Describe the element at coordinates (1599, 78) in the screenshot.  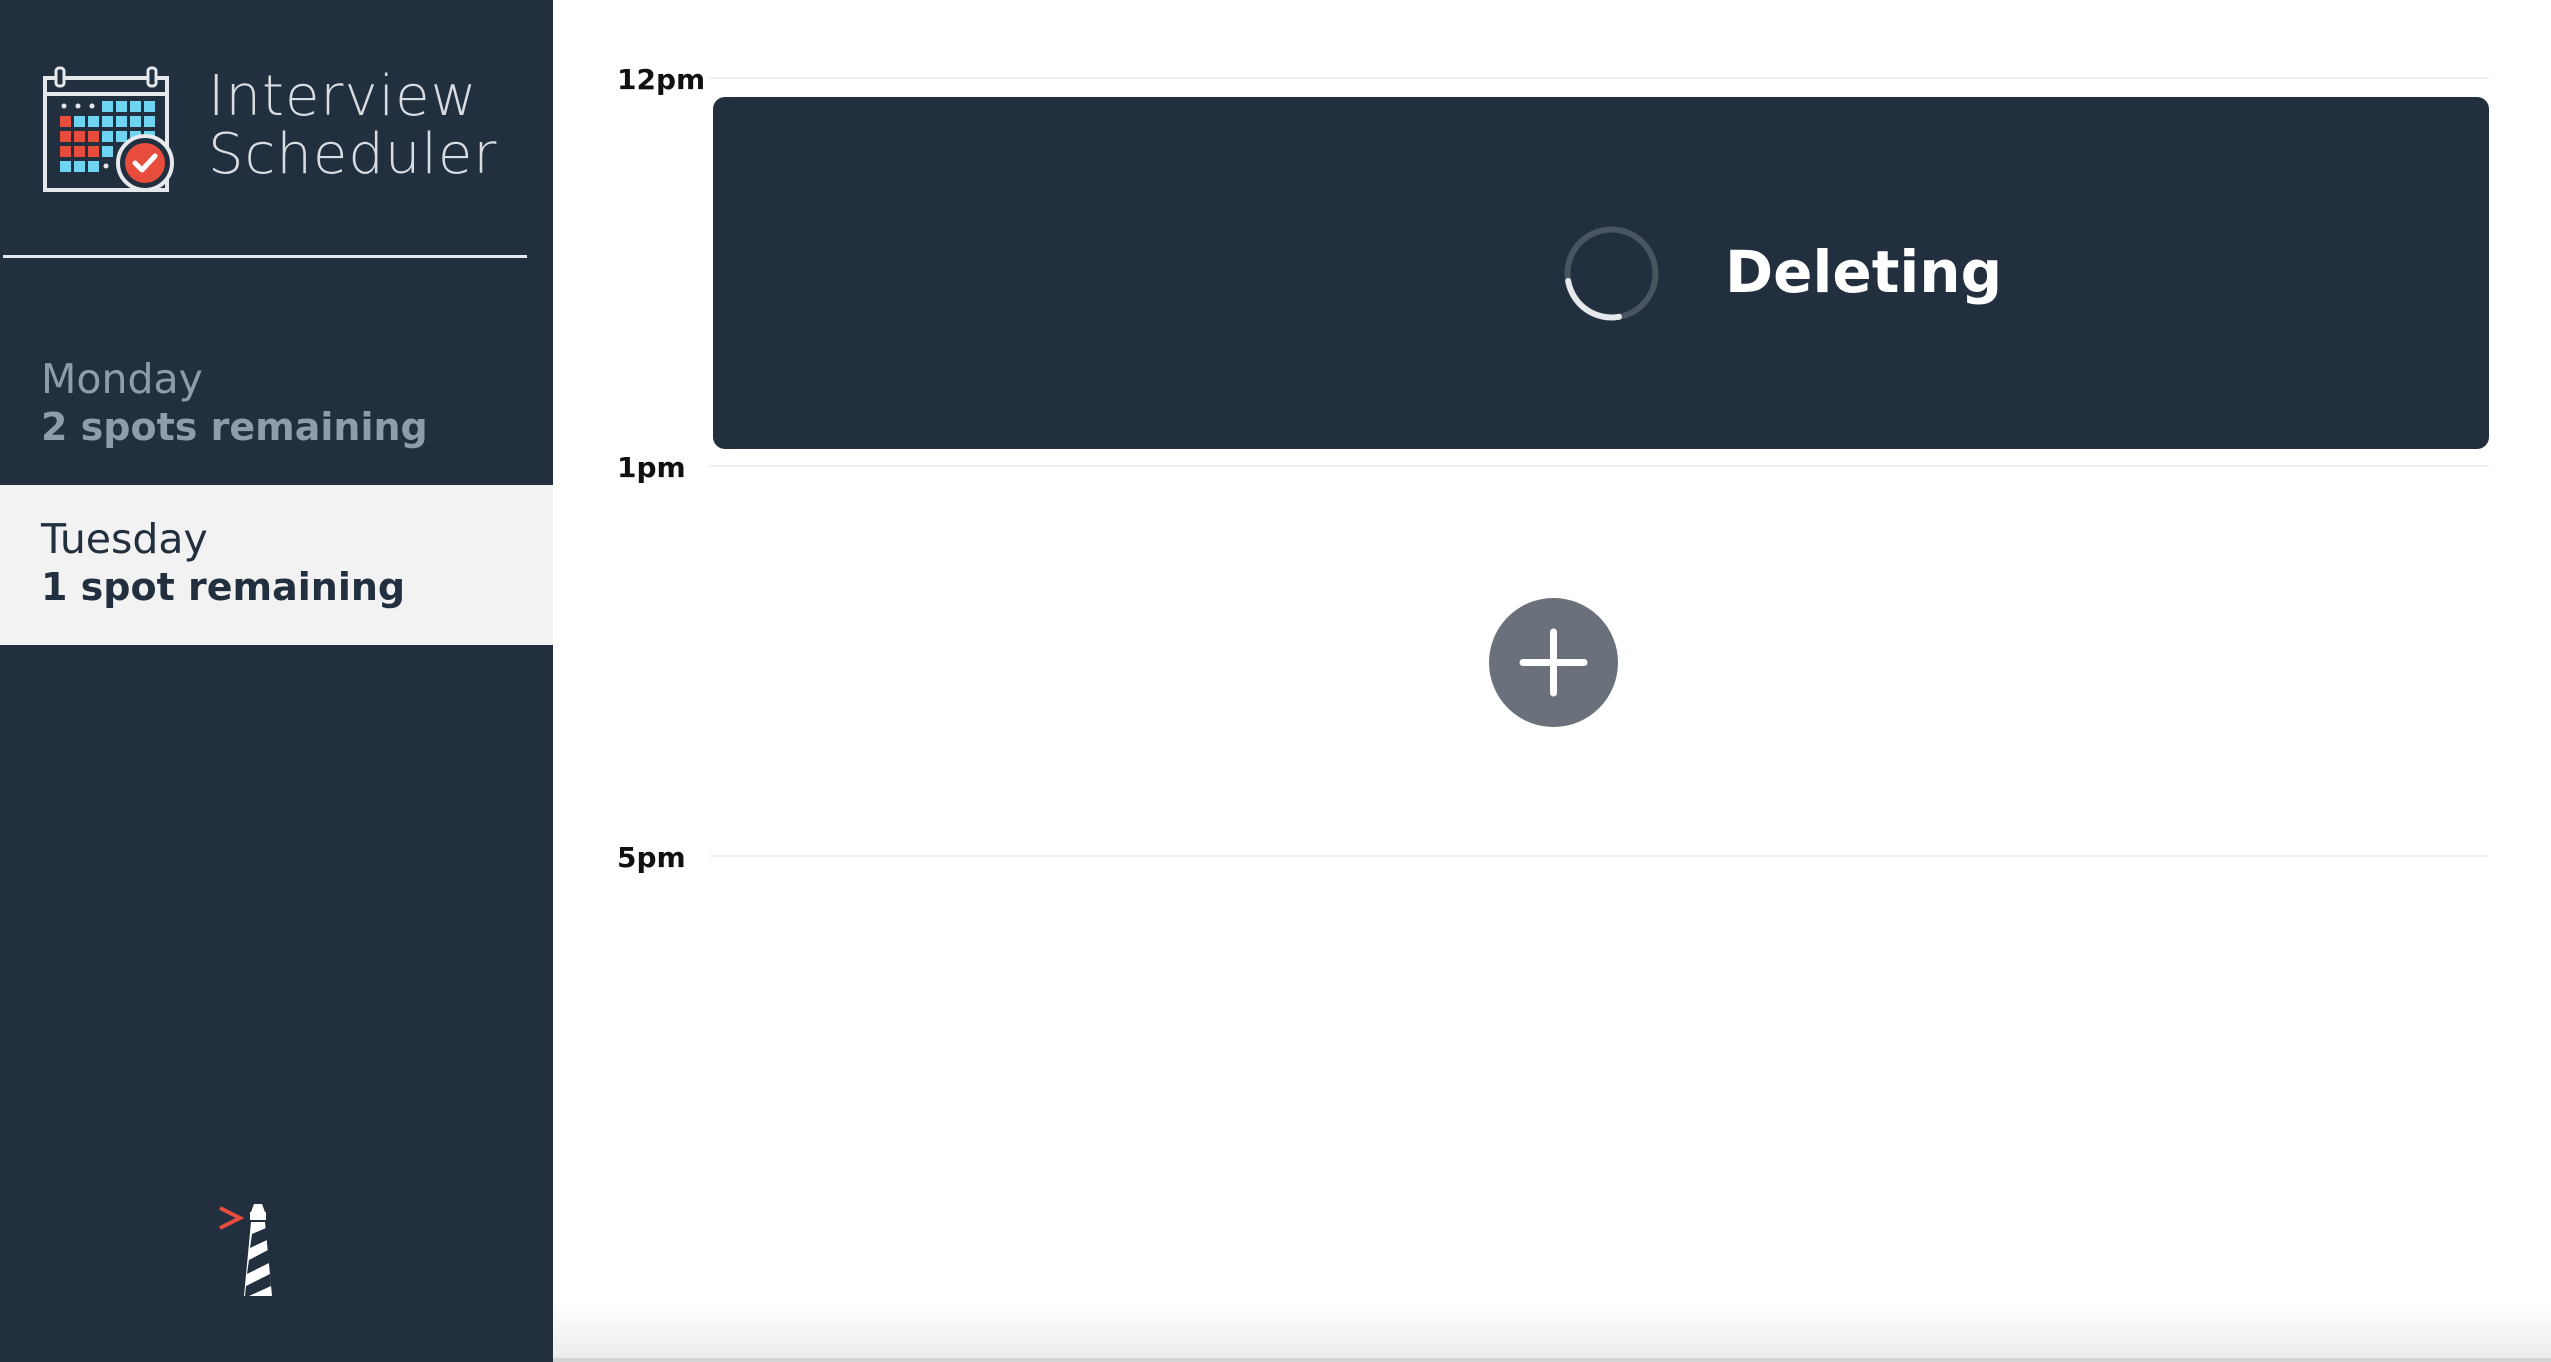
I see `time-divider-12pm` at that location.